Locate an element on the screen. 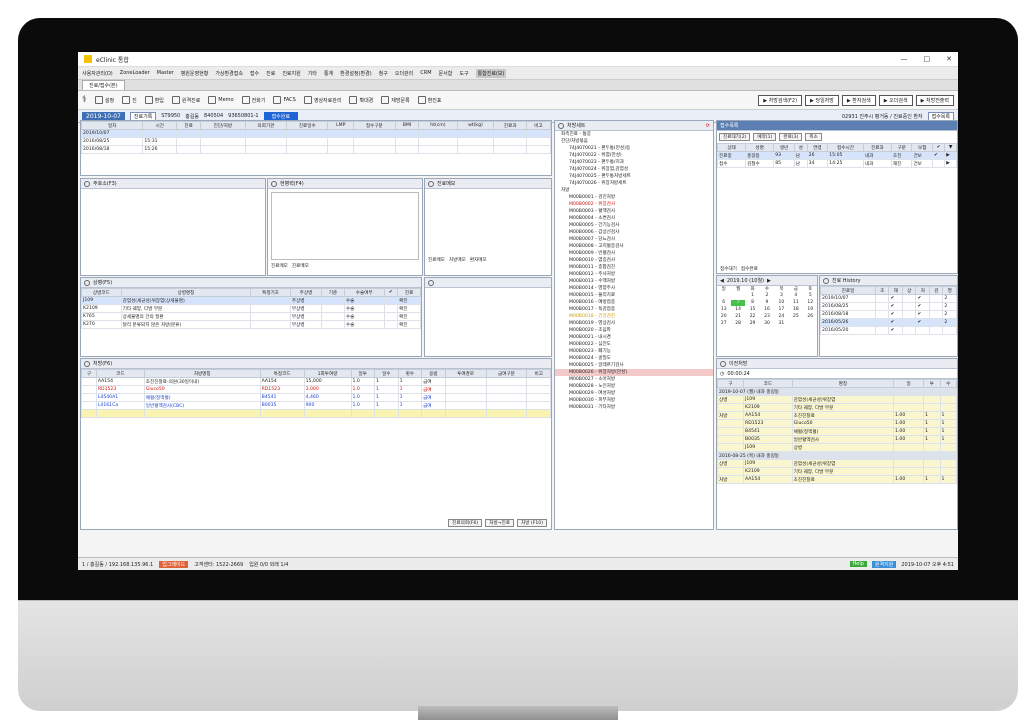 The image size is (1036, 720). past-order-row: 상병 J109 감염성(세균성)위장염 is located at coordinates (837, 399).